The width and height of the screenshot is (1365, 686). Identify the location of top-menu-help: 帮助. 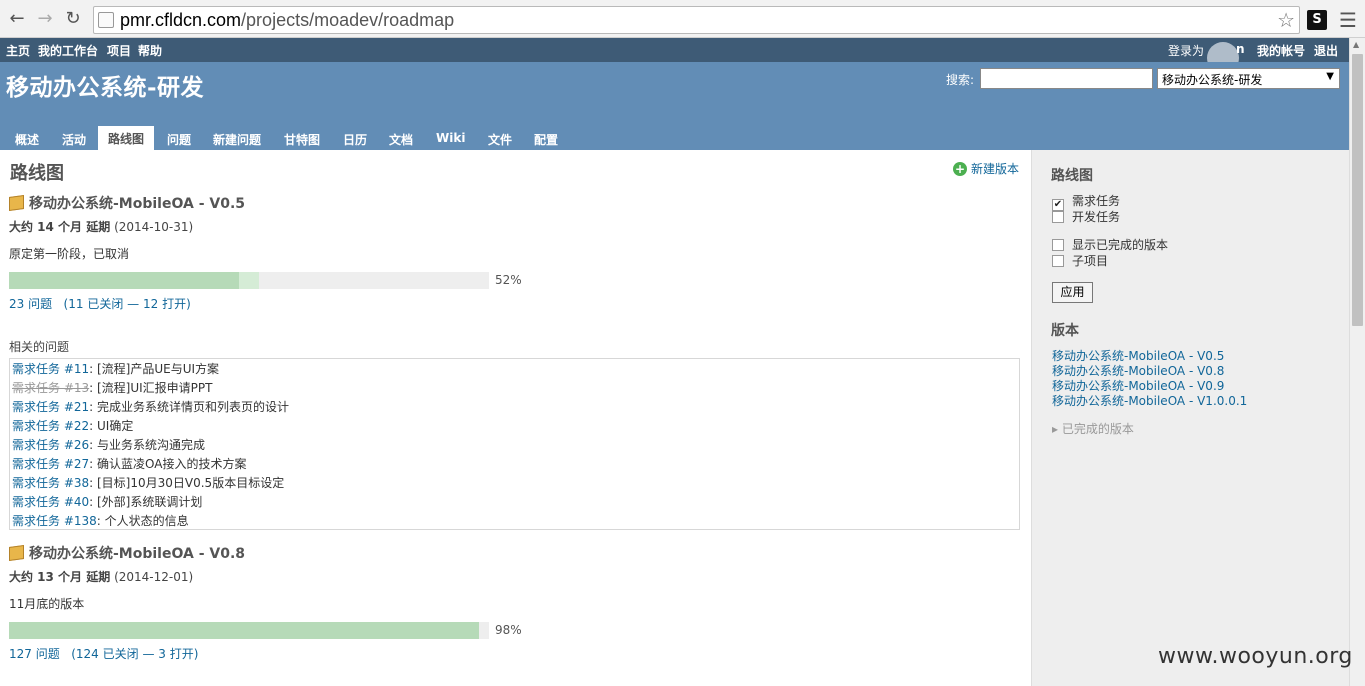
(150, 50).